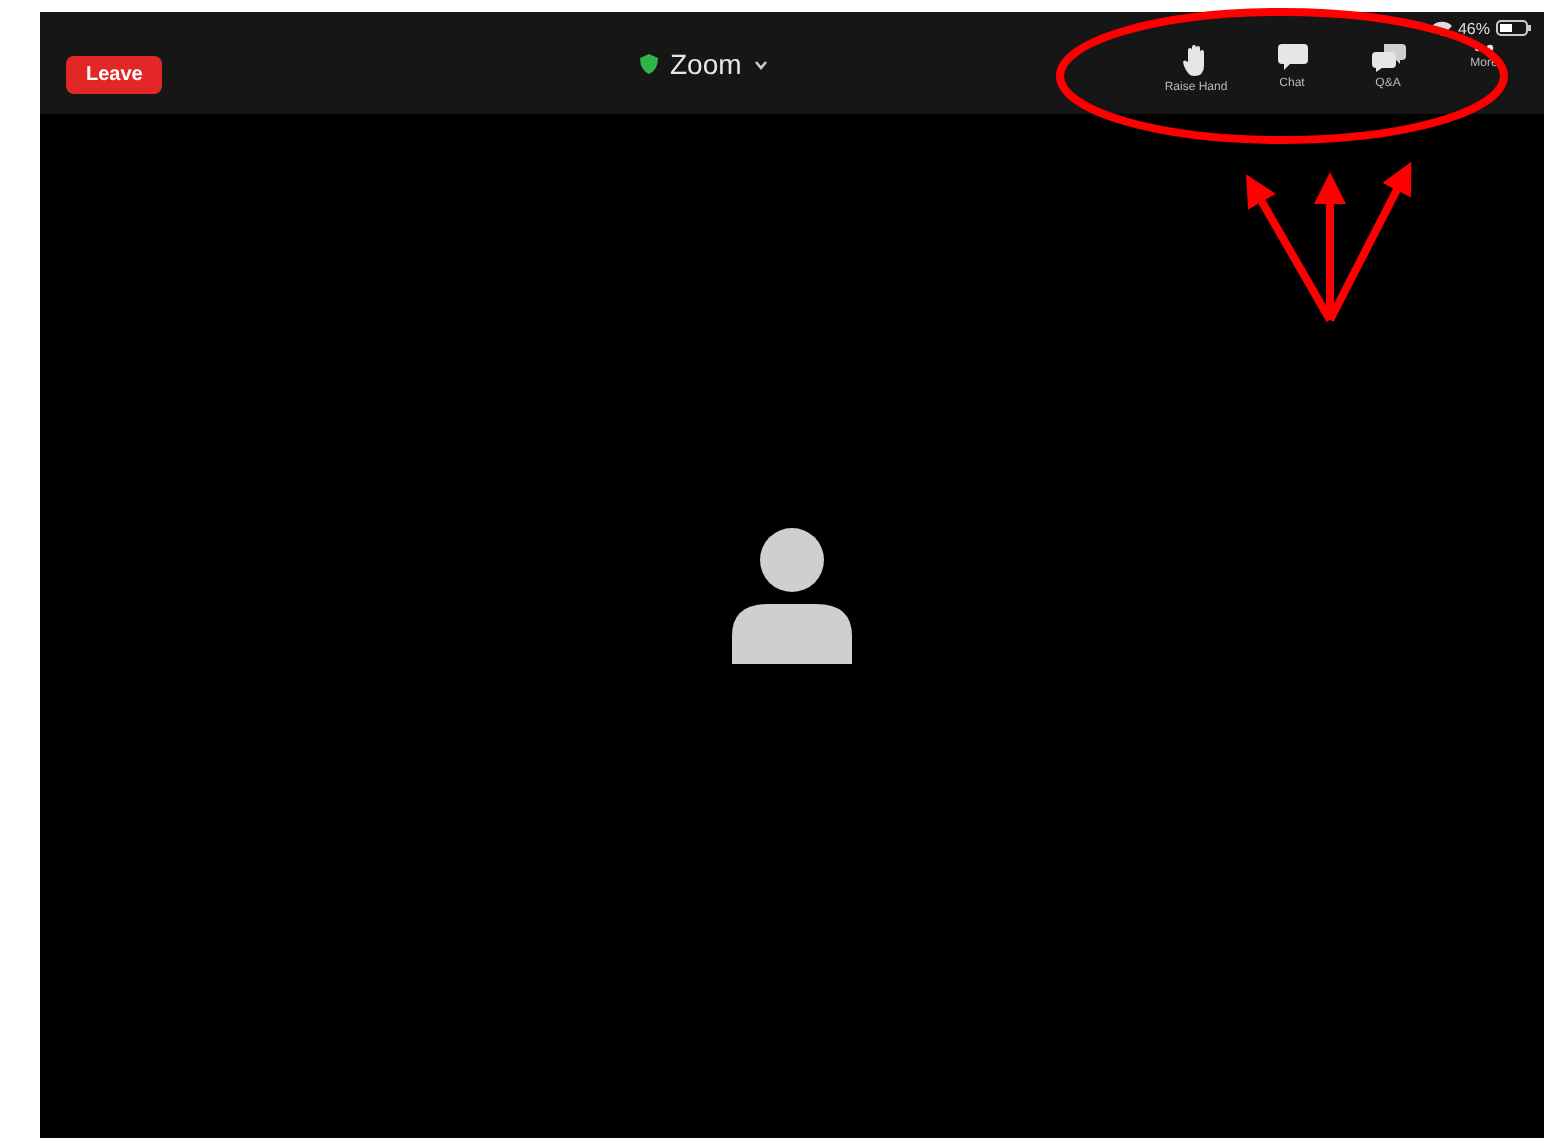 This screenshot has width=1560, height=1138. Describe the element at coordinates (1388, 58) in the screenshot. I see `speech-bubbles-icon` at that location.